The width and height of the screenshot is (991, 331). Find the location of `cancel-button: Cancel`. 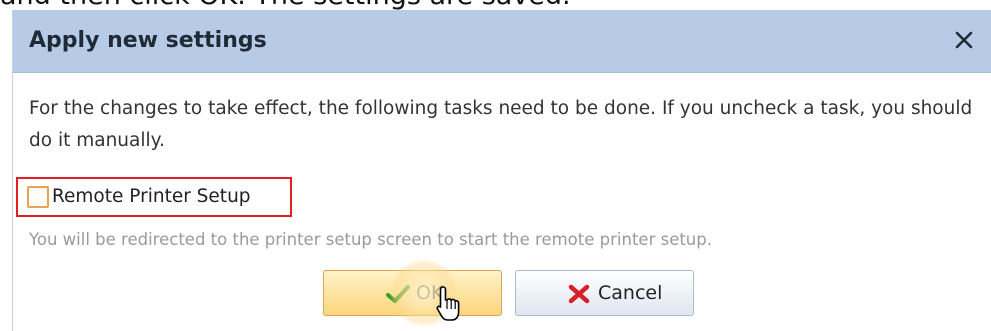

cancel-button: Cancel is located at coordinates (604, 293).